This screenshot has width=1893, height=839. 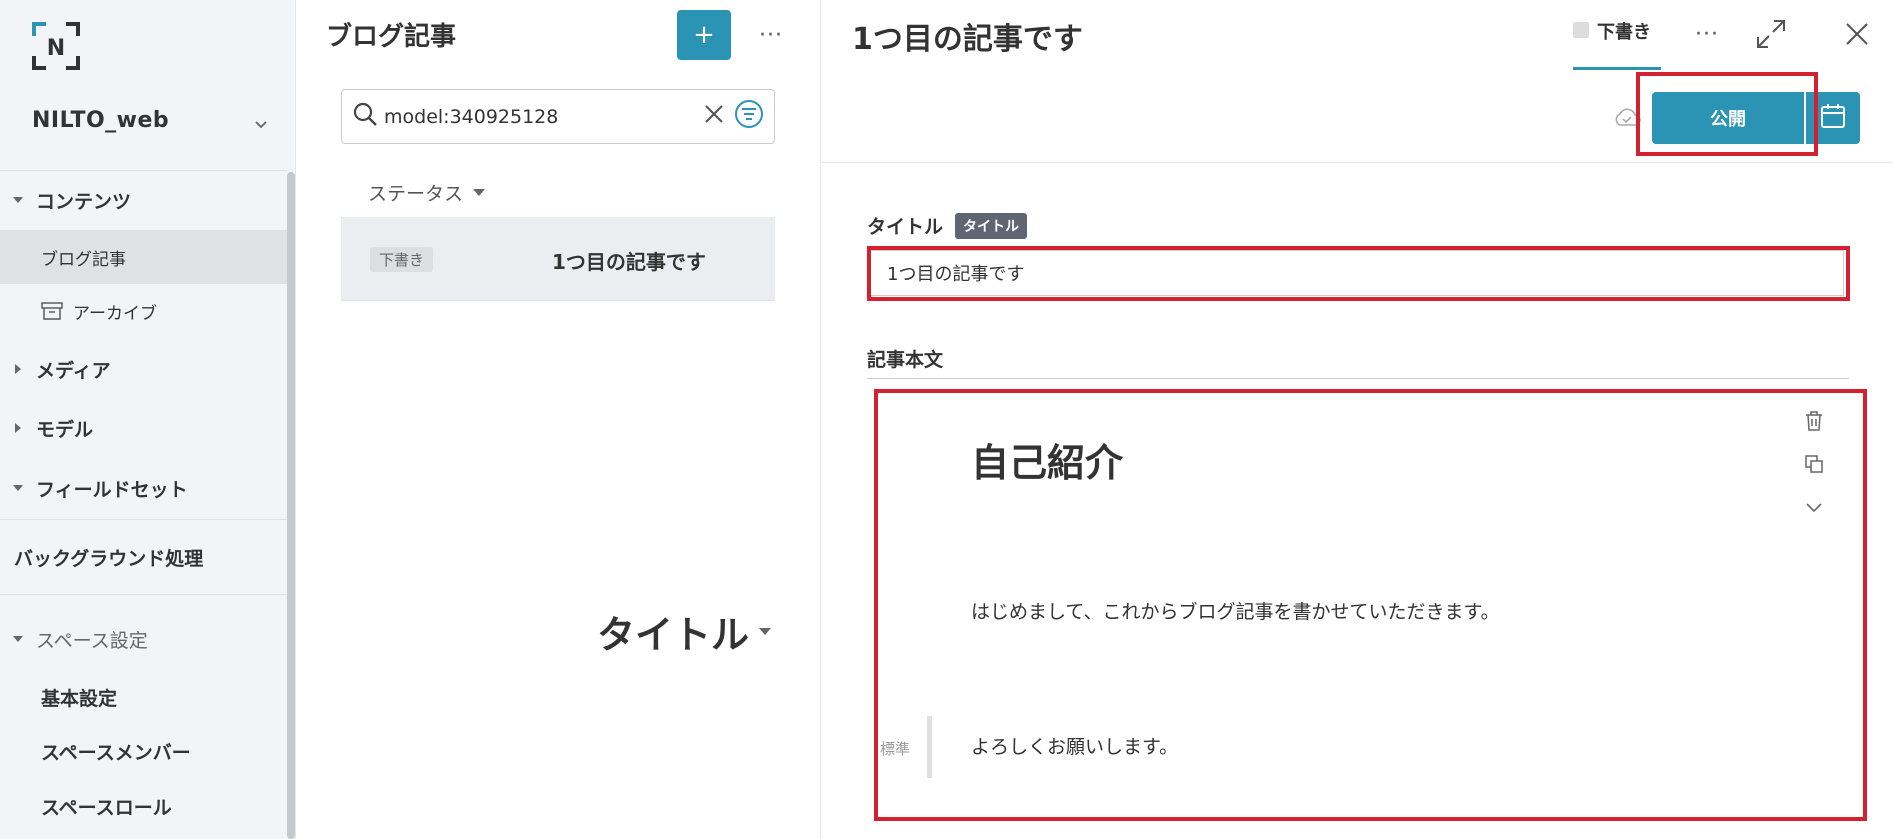 I want to click on column-header-status: ステータス, so click(x=427, y=192).